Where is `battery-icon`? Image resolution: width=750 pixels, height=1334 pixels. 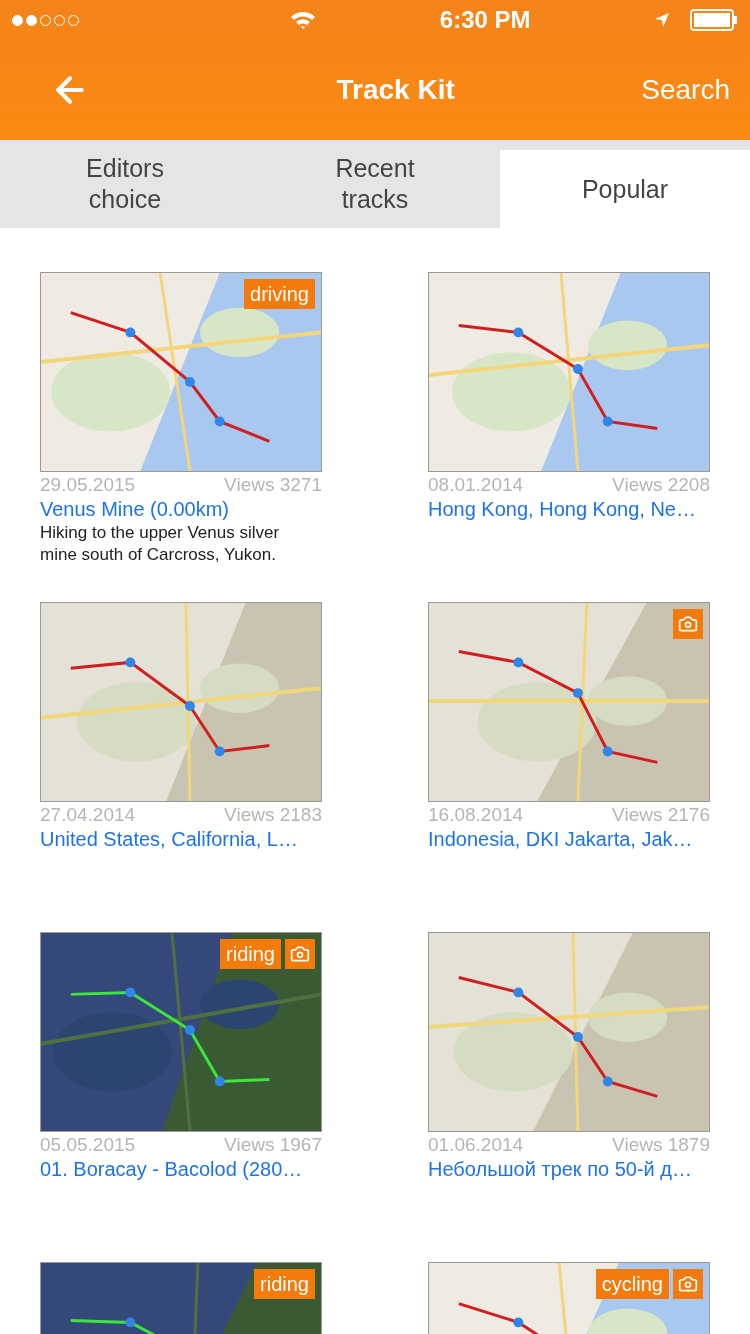
battery-icon is located at coordinates (713, 20).